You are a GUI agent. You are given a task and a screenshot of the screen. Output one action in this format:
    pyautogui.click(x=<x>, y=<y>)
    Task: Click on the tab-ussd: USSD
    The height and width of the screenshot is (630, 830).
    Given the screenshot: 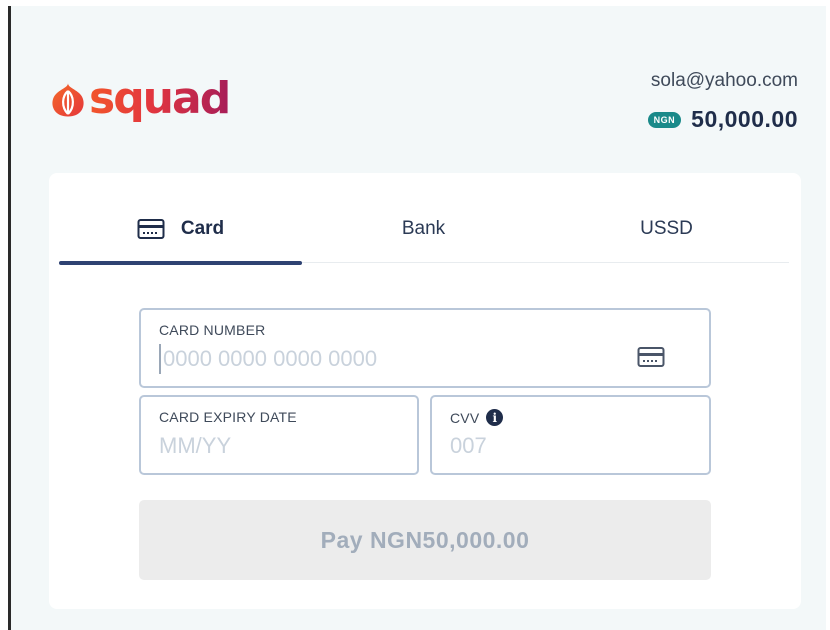 What is the action you would take?
    pyautogui.click(x=666, y=229)
    